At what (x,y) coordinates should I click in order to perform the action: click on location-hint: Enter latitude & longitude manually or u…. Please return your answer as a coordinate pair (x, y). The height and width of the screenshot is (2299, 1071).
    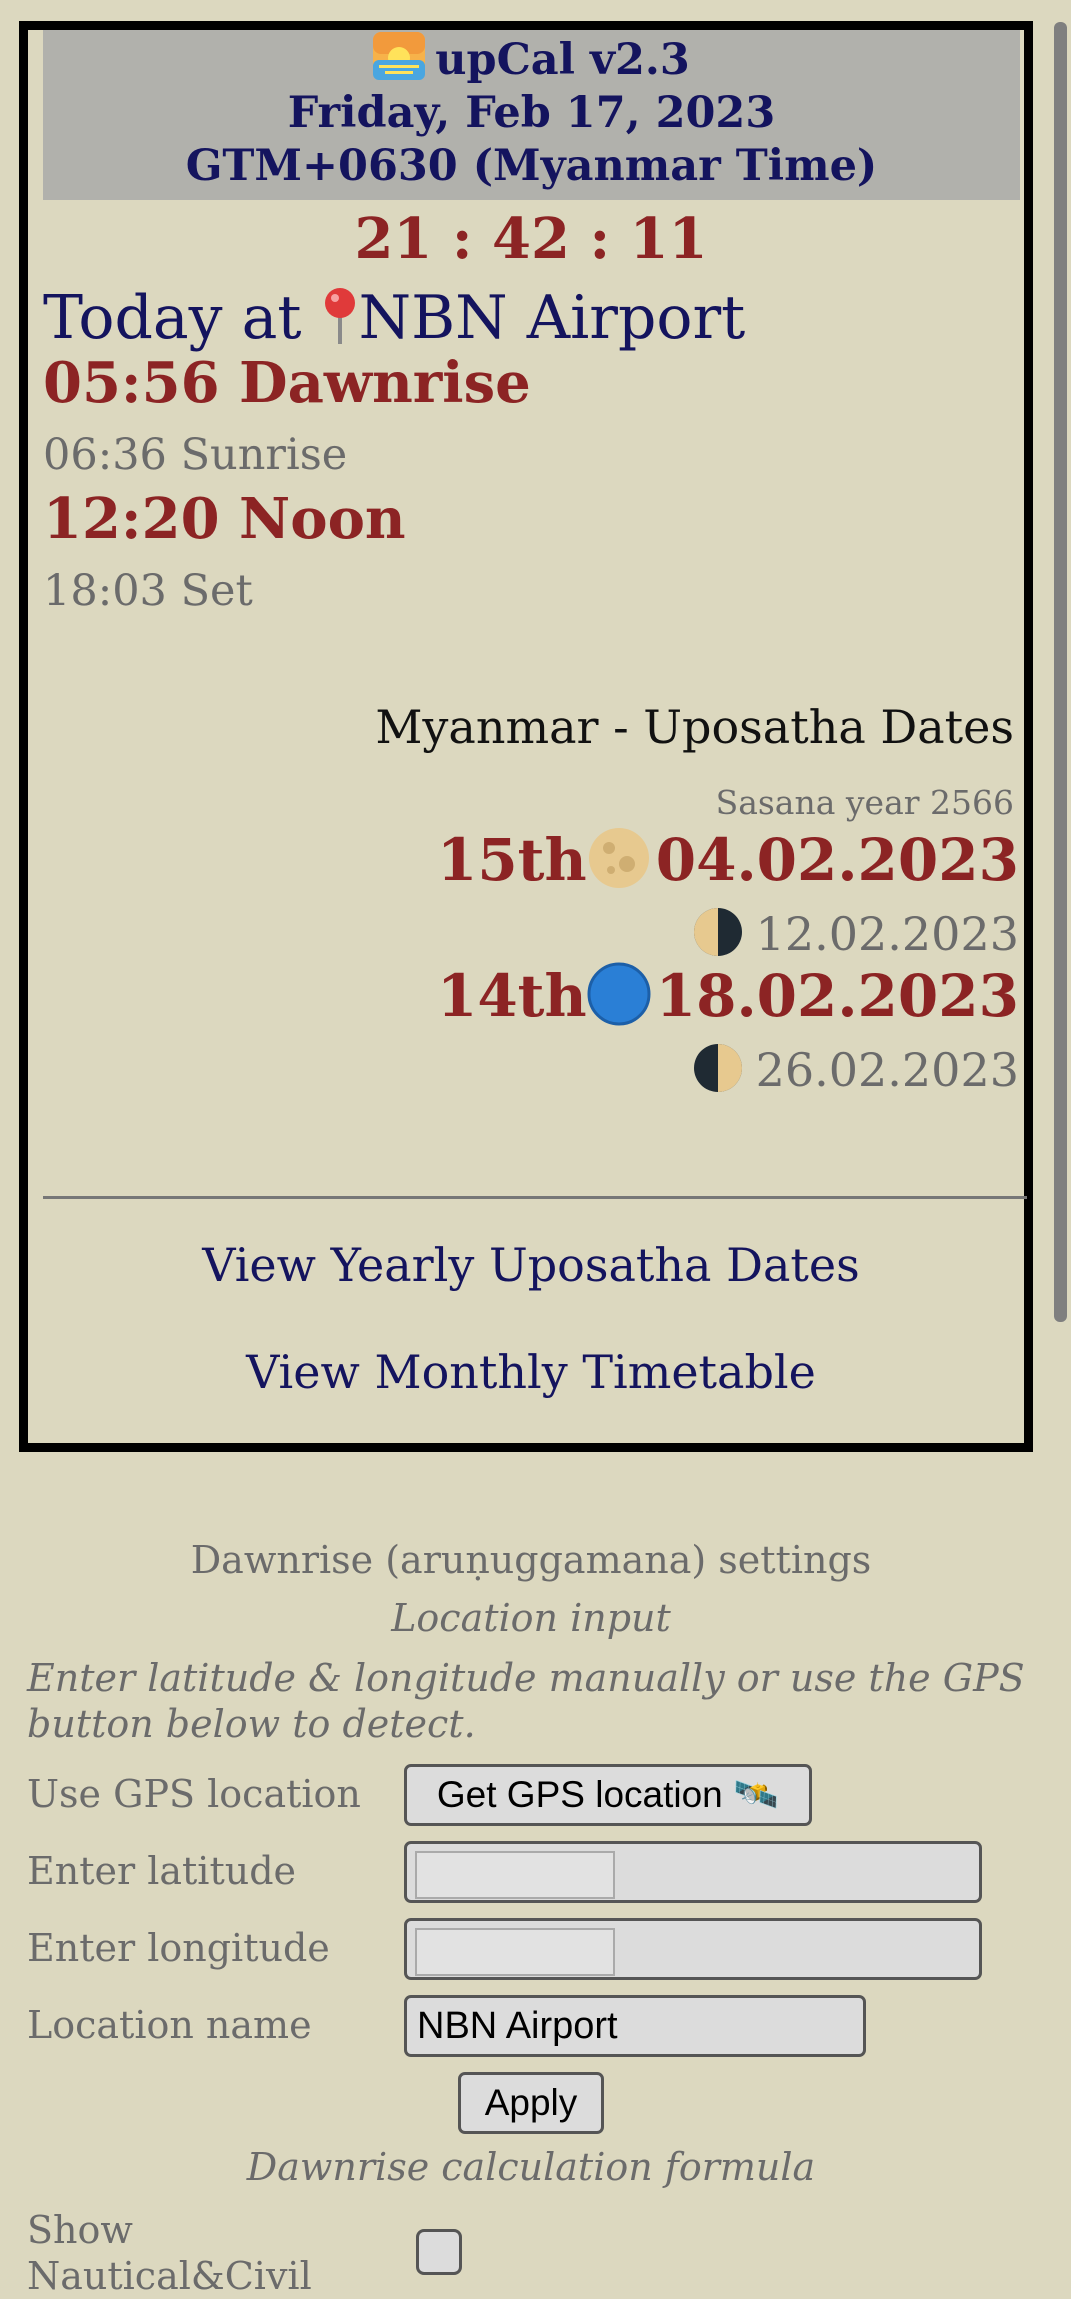
    Looking at the image, I should click on (526, 1701).